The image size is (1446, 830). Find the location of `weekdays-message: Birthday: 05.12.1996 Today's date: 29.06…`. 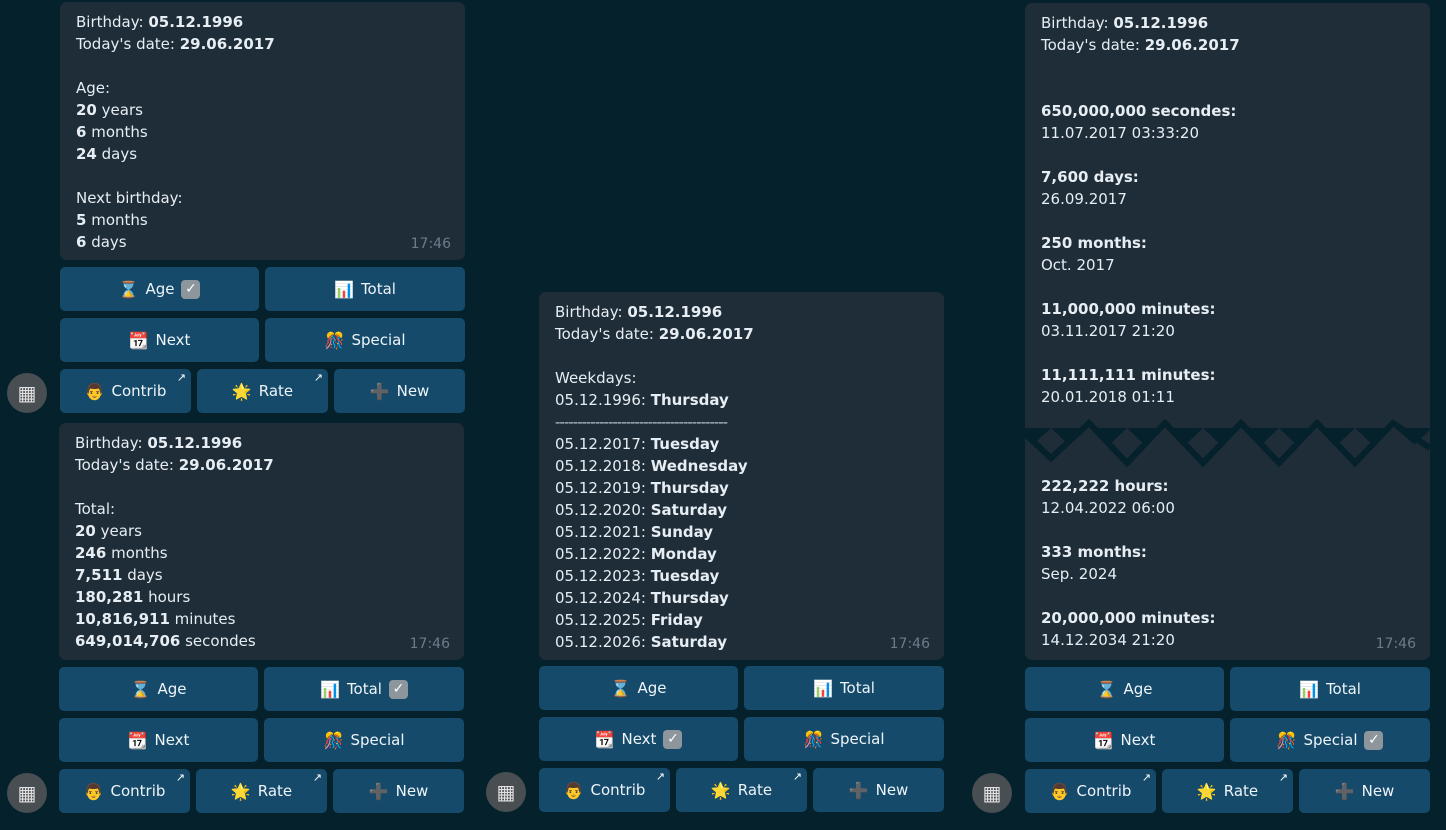

weekdays-message: Birthday: 05.12.1996 Today's date: 29.06… is located at coordinates (741, 476).